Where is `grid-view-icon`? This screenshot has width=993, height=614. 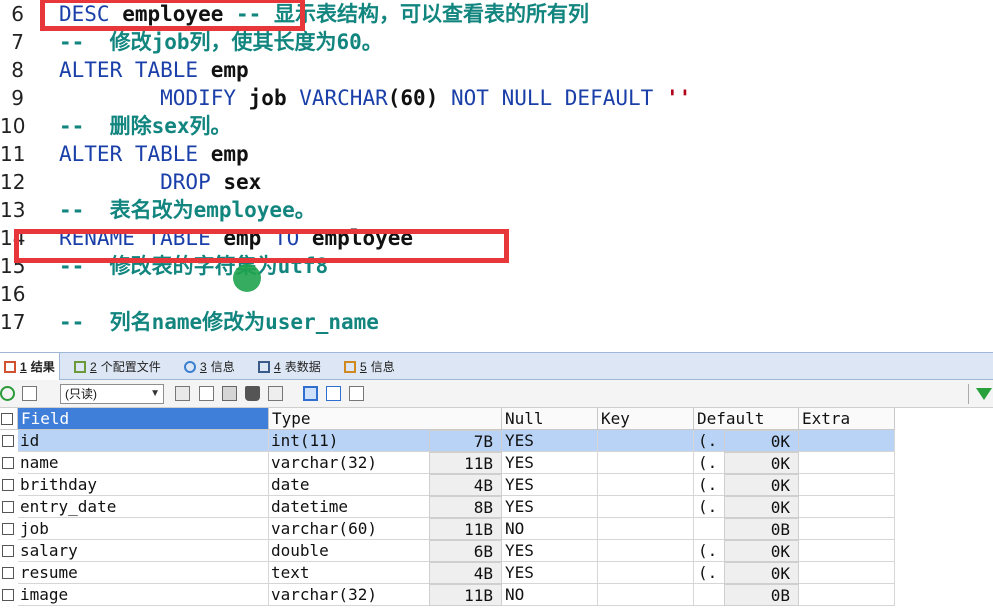 grid-view-icon is located at coordinates (310, 393).